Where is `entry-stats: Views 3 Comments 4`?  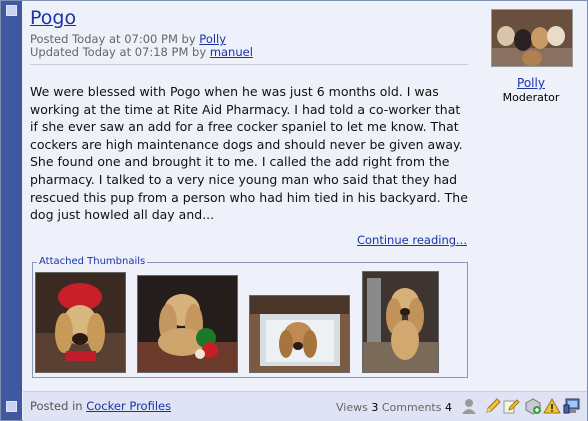 entry-stats: Views 3 Comments 4 is located at coordinates (394, 407).